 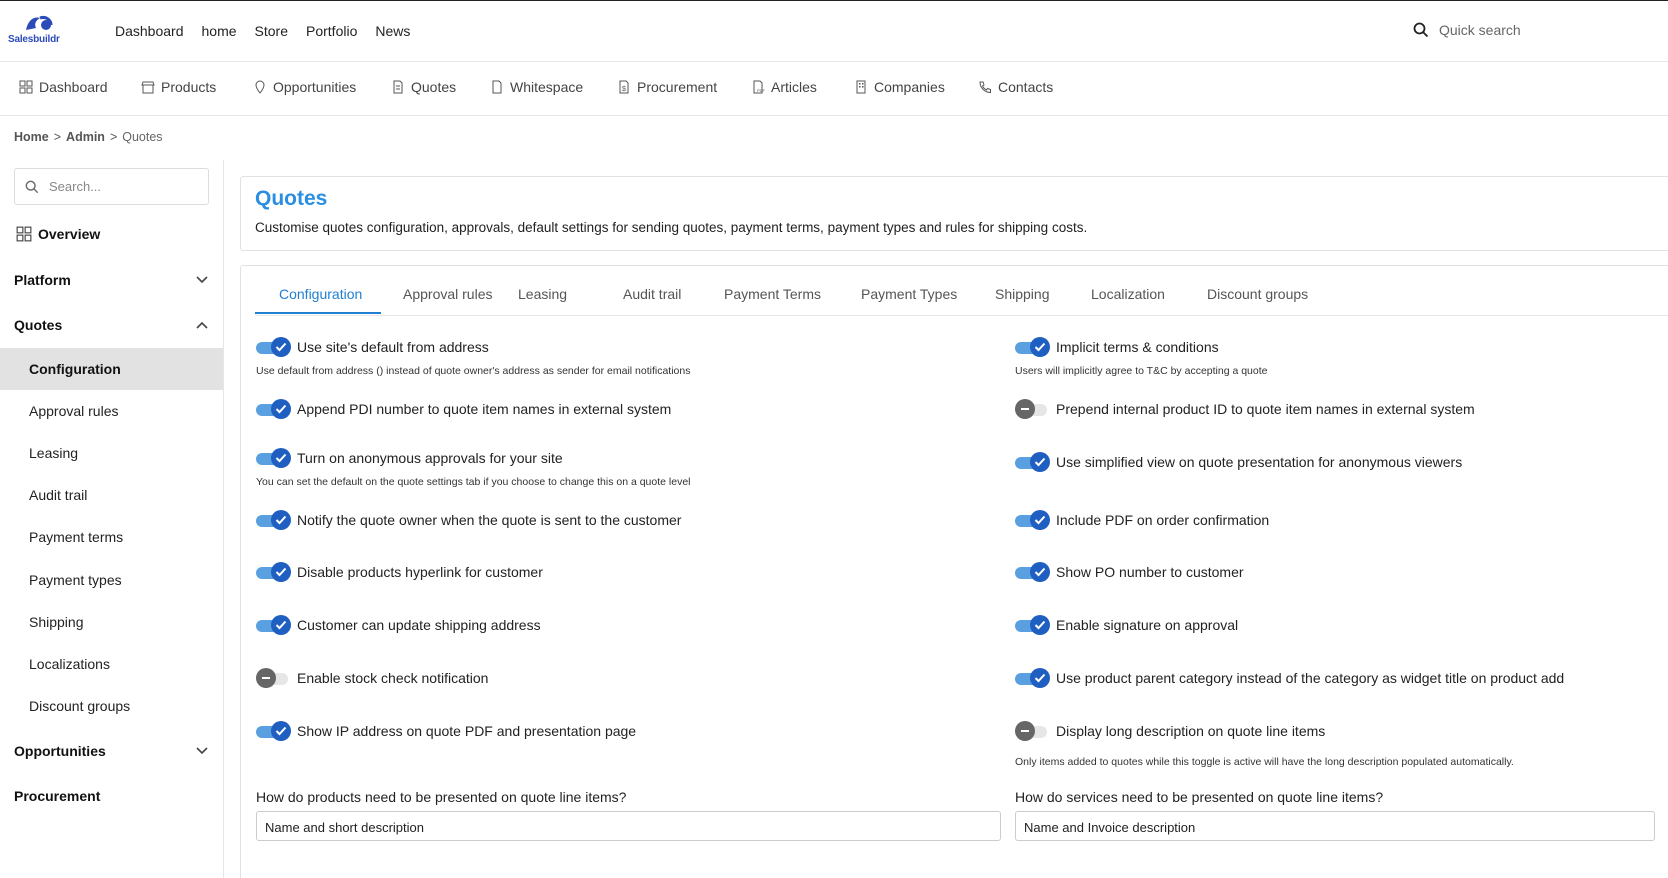 I want to click on setting-label: Customer can update shipping address, so click(x=419, y=625).